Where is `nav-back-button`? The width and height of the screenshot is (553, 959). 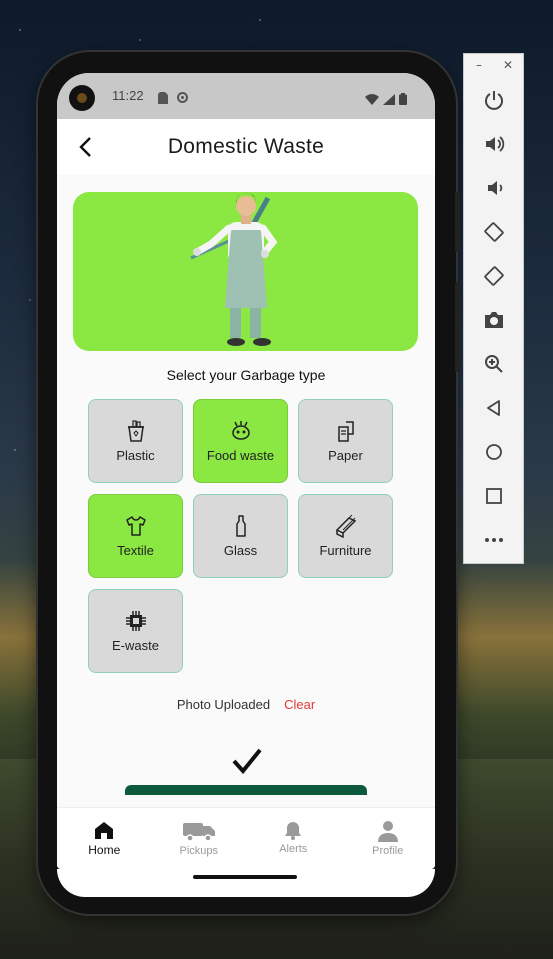
nav-back-button is located at coordinates (493, 408).